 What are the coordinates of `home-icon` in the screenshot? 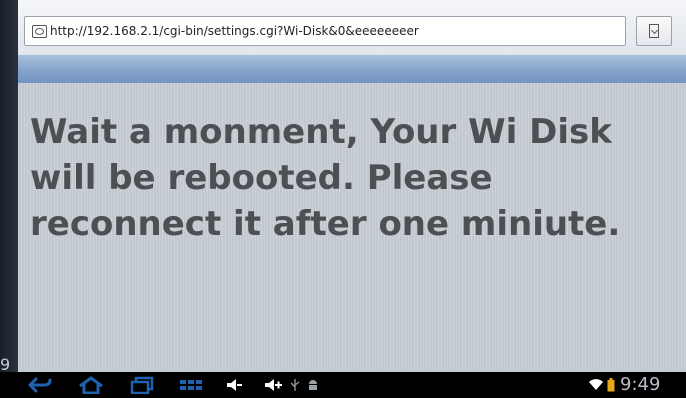 It's located at (91, 385).